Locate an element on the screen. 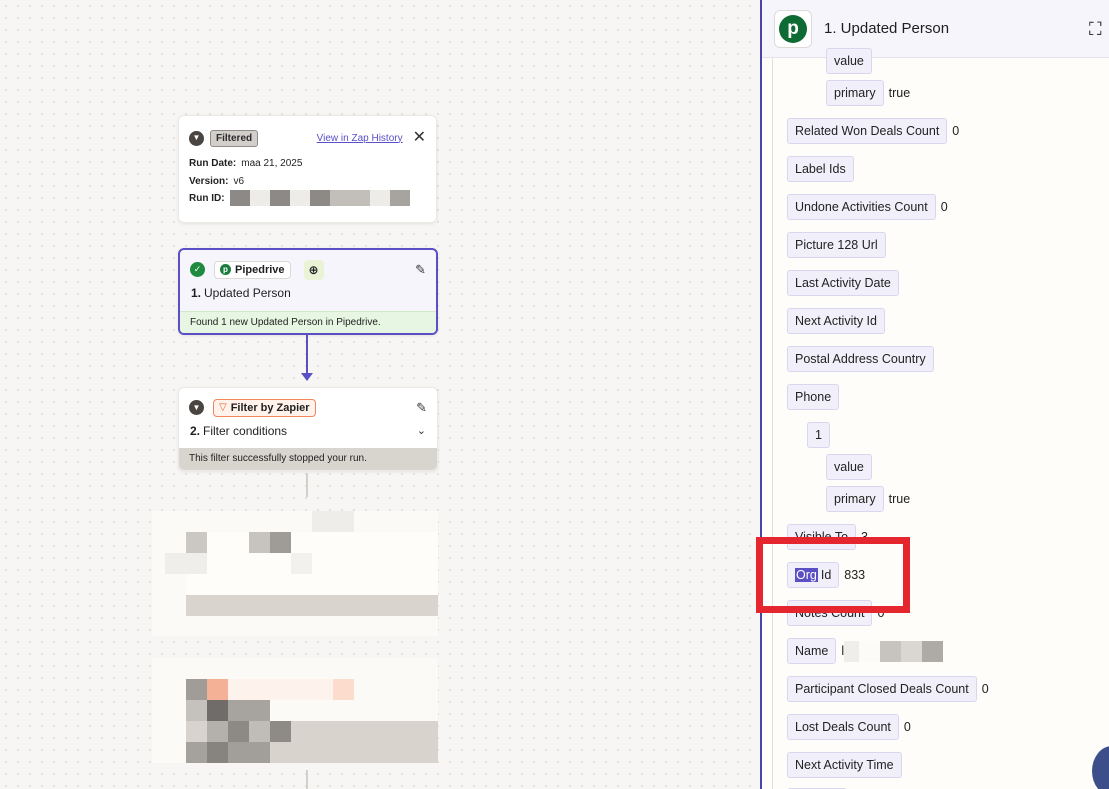 The image size is (1109, 789). field-value: 833 is located at coordinates (855, 575).